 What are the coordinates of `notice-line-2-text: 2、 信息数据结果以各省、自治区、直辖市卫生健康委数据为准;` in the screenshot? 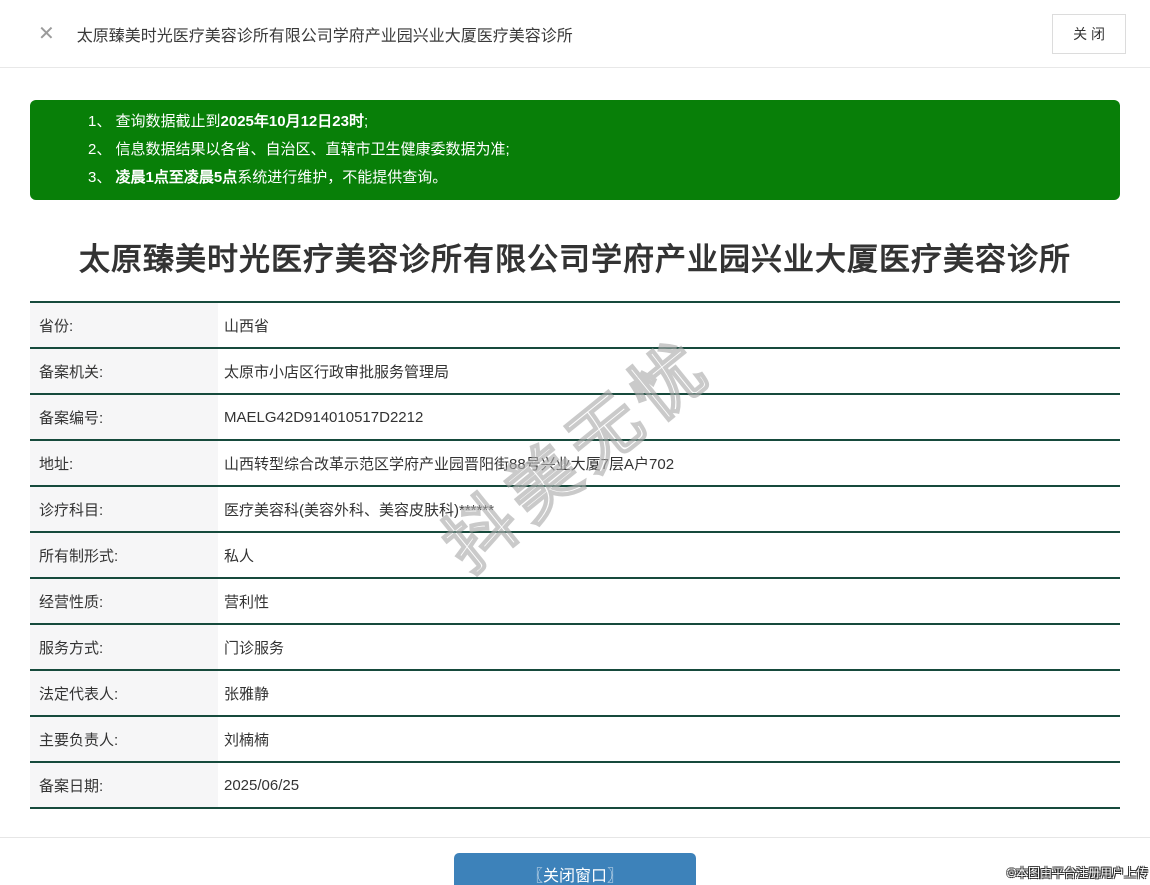 It's located at (299, 149).